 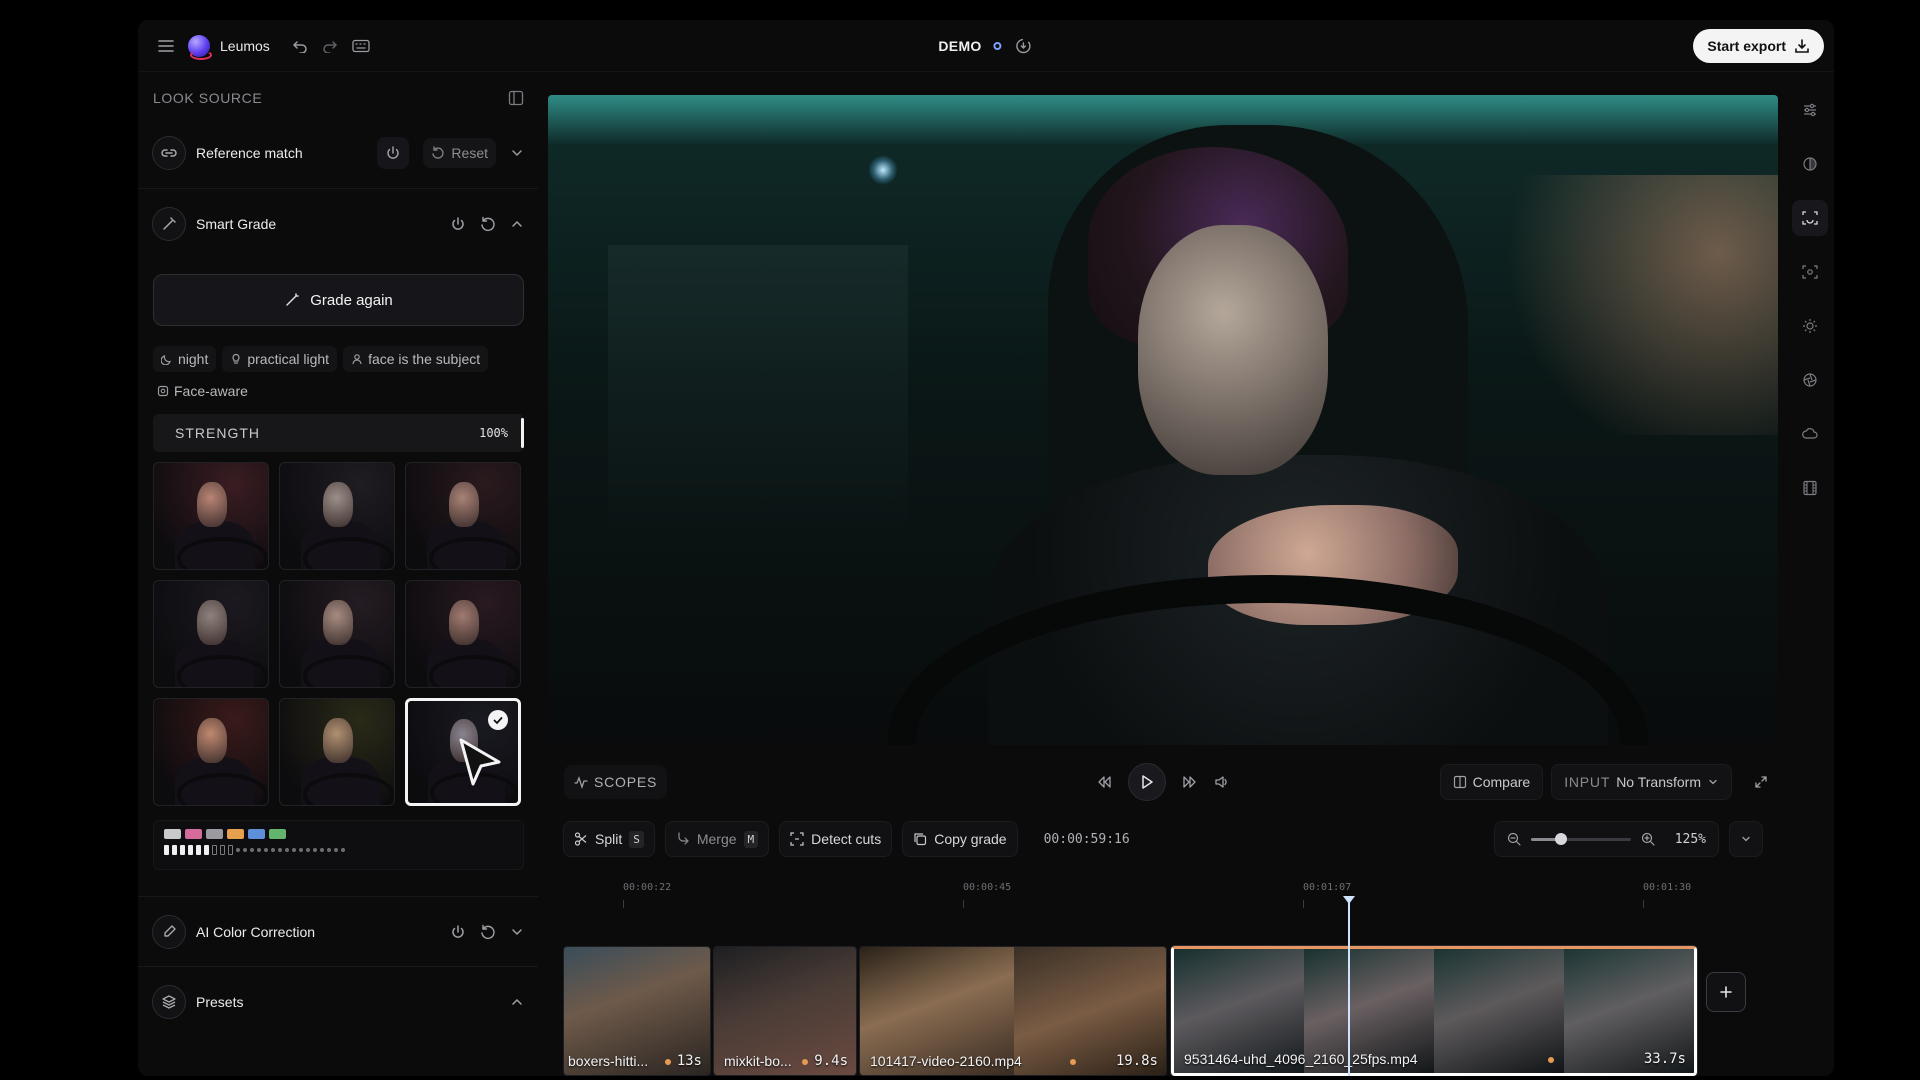 What do you see at coordinates (609, 839) in the screenshot?
I see `split-button: Split S` at bounding box center [609, 839].